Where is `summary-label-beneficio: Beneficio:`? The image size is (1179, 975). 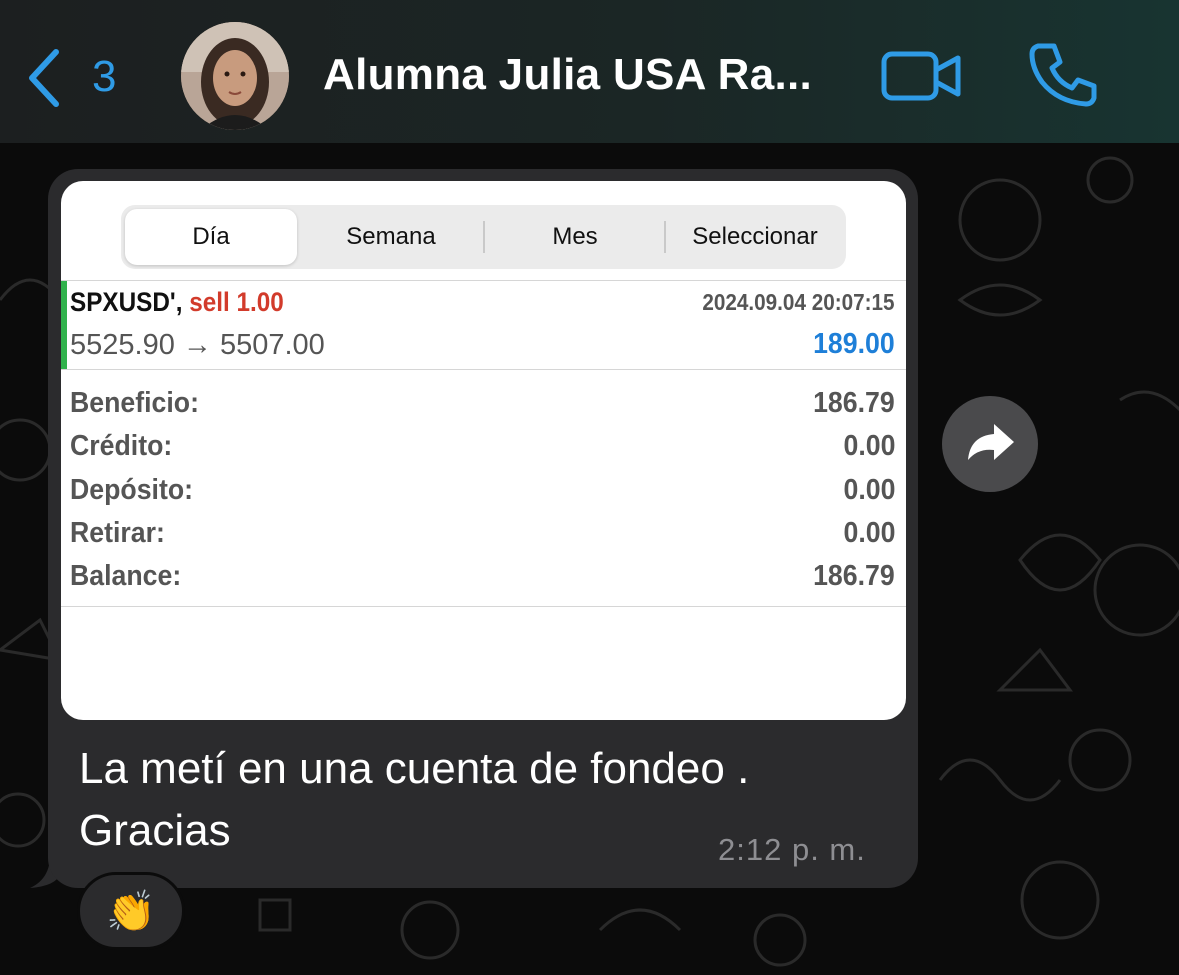 summary-label-beneficio: Beneficio: is located at coordinates (134, 403).